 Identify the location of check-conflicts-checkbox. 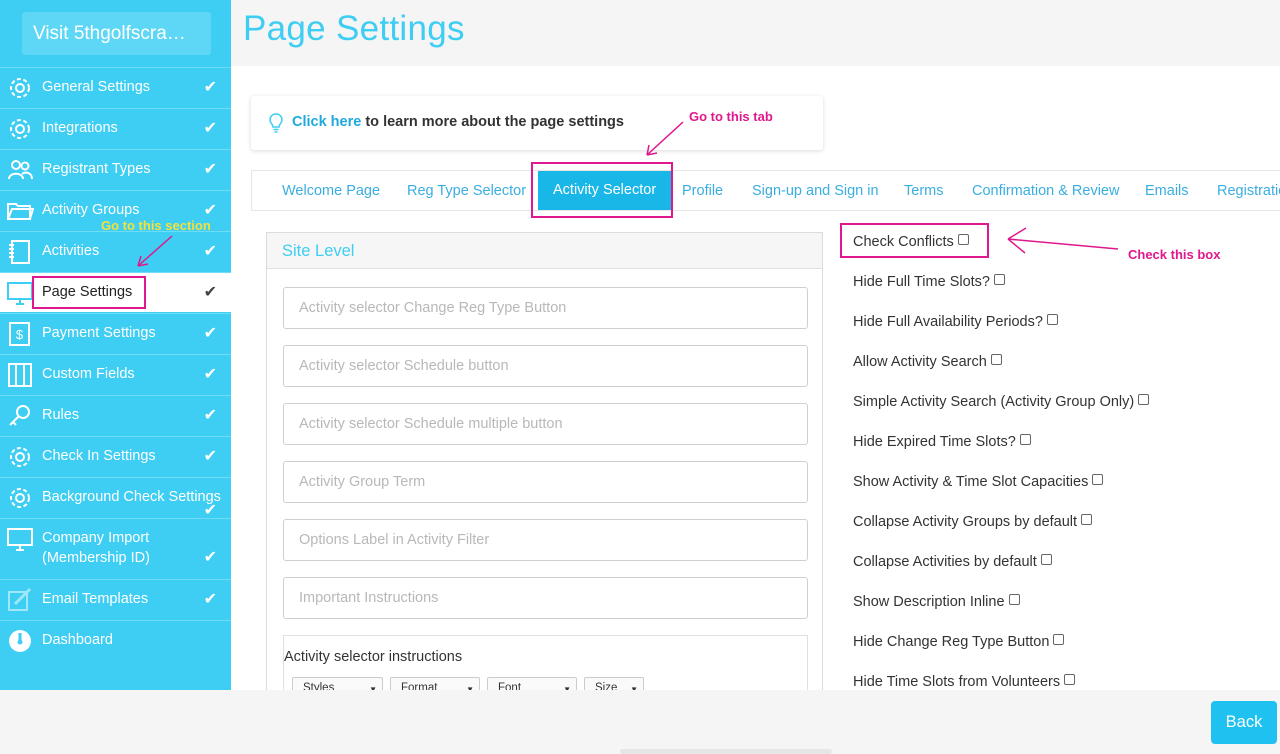
(963, 239).